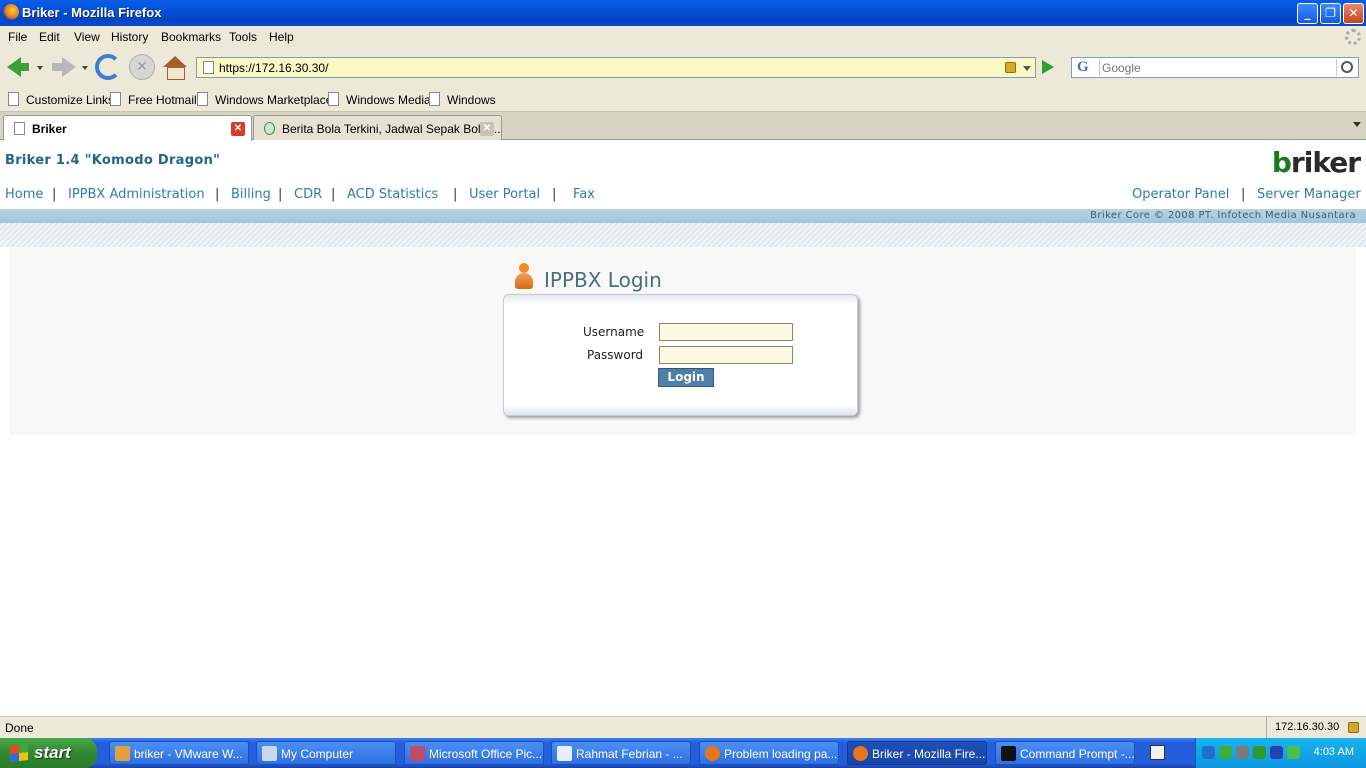  What do you see at coordinates (1180, 194) in the screenshot?
I see `nav-operator-panel: Operator Panel` at bounding box center [1180, 194].